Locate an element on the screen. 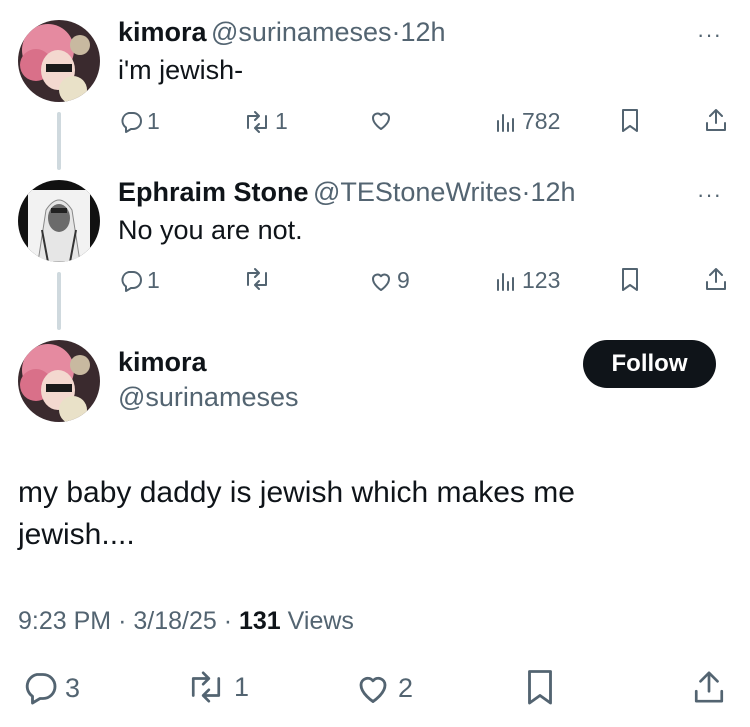 The image size is (750, 727). views-button: 123 is located at coordinates (527, 280).